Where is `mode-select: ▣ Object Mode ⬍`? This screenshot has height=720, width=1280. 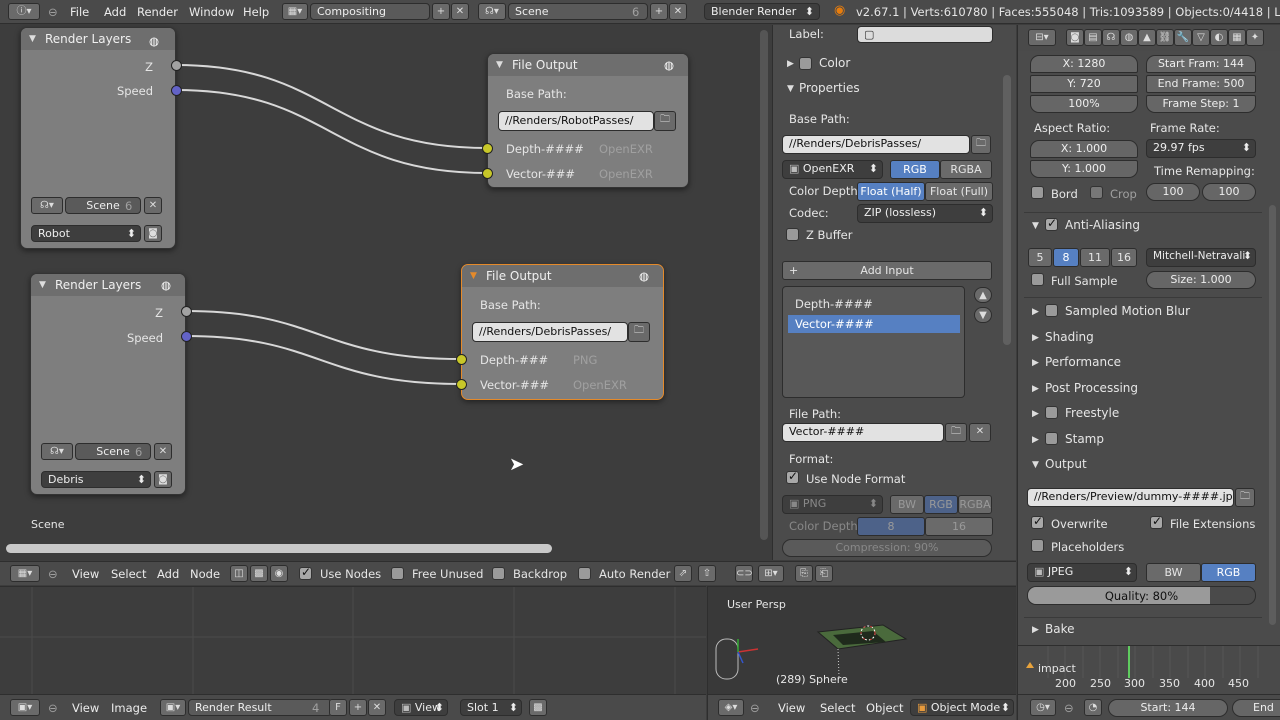
mode-select: ▣ Object Mode ⬍ is located at coordinates (962, 707).